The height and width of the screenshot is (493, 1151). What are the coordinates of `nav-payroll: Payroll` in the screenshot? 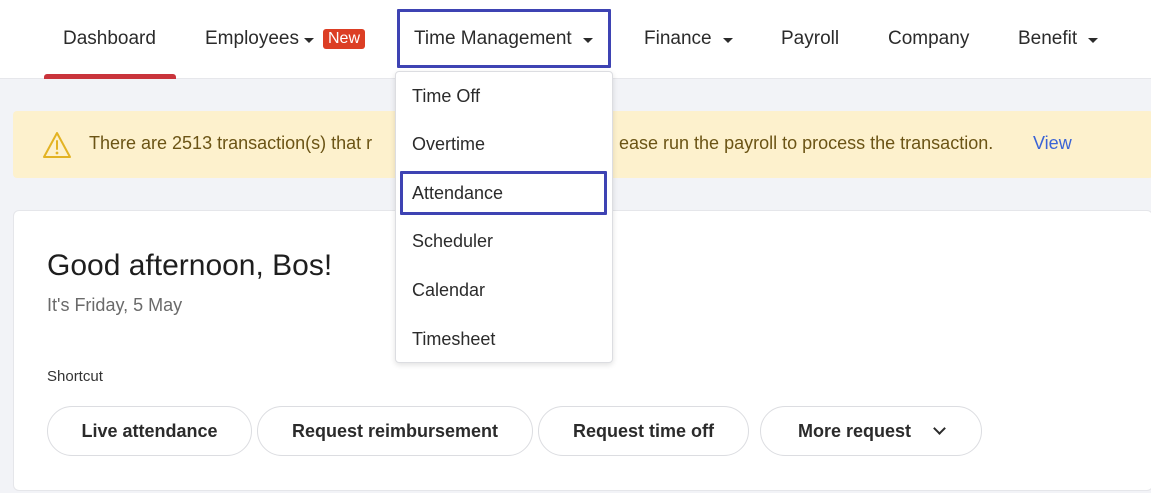 It's located at (810, 39).